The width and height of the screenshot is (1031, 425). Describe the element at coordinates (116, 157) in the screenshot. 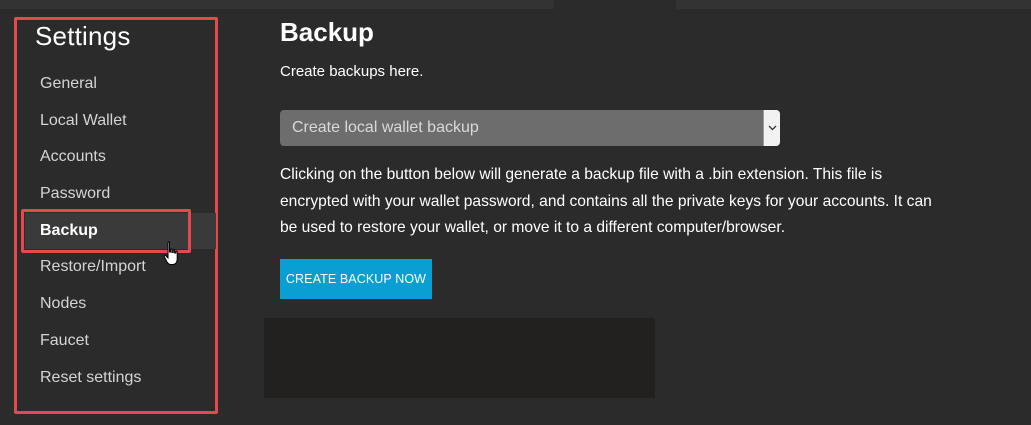

I see `sidebar-item-accounts: Accounts` at that location.